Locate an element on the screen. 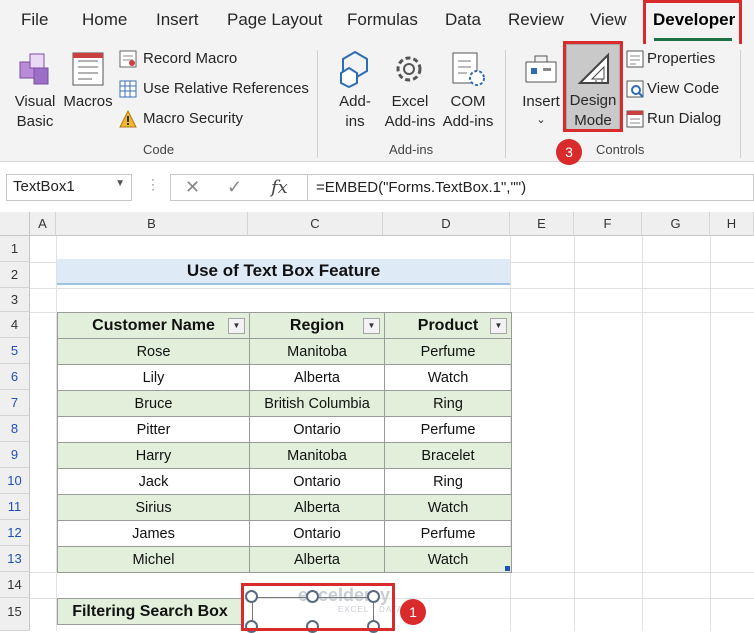 This screenshot has height=633, width=754. table-cell: British Columbia is located at coordinates (317, 403).